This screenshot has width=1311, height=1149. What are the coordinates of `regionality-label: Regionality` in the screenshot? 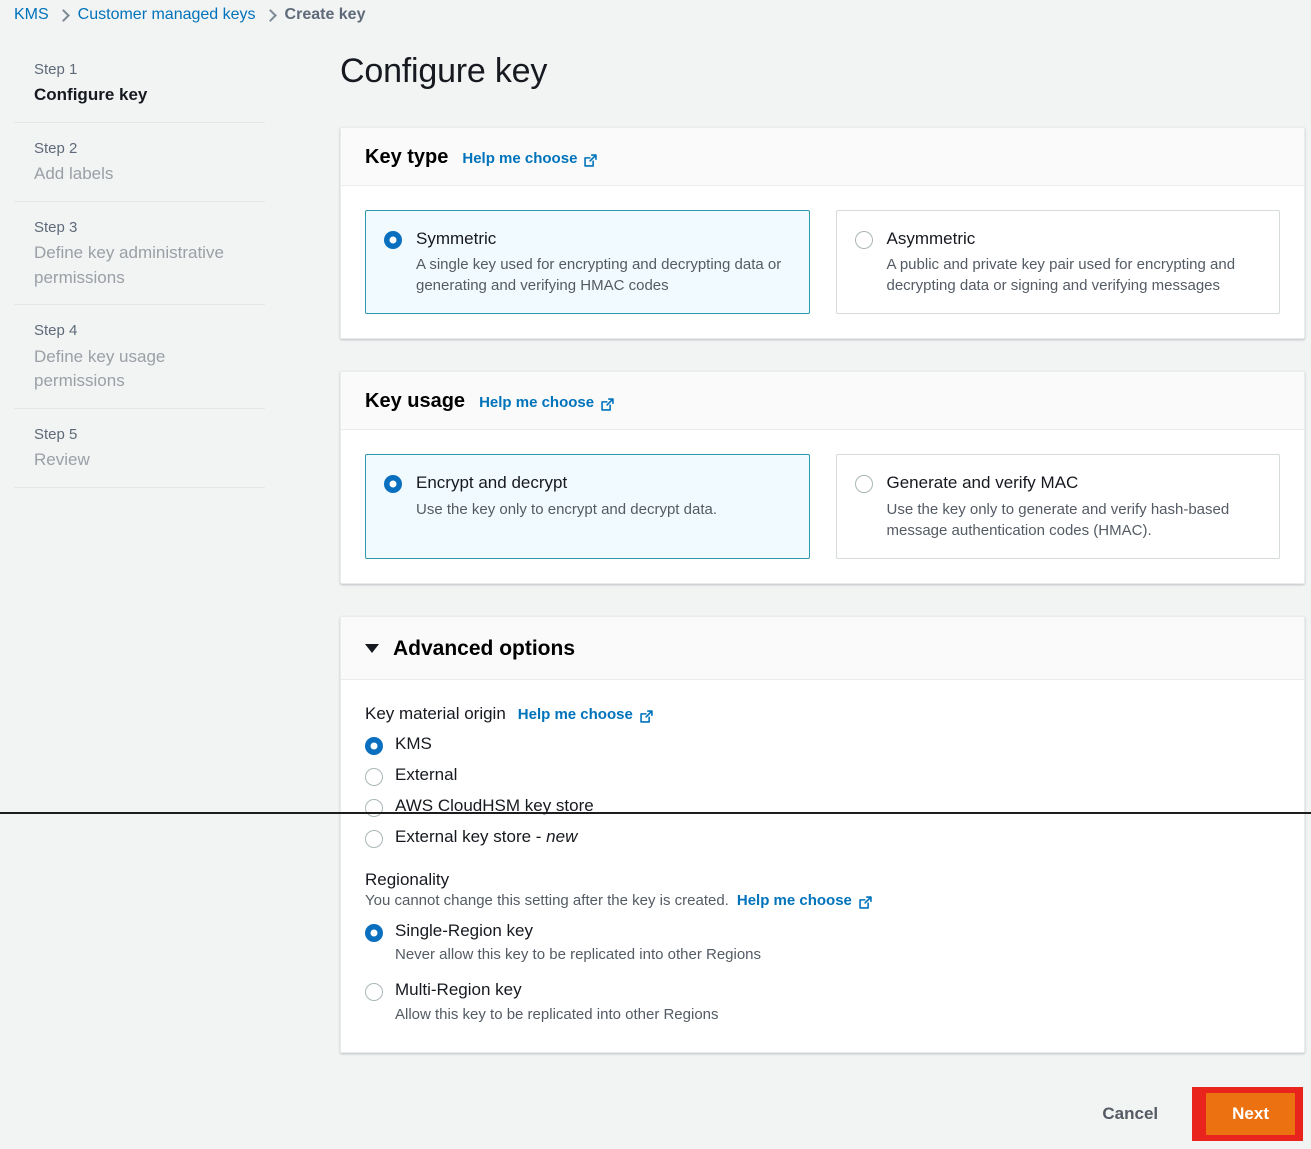 It's located at (407, 879).